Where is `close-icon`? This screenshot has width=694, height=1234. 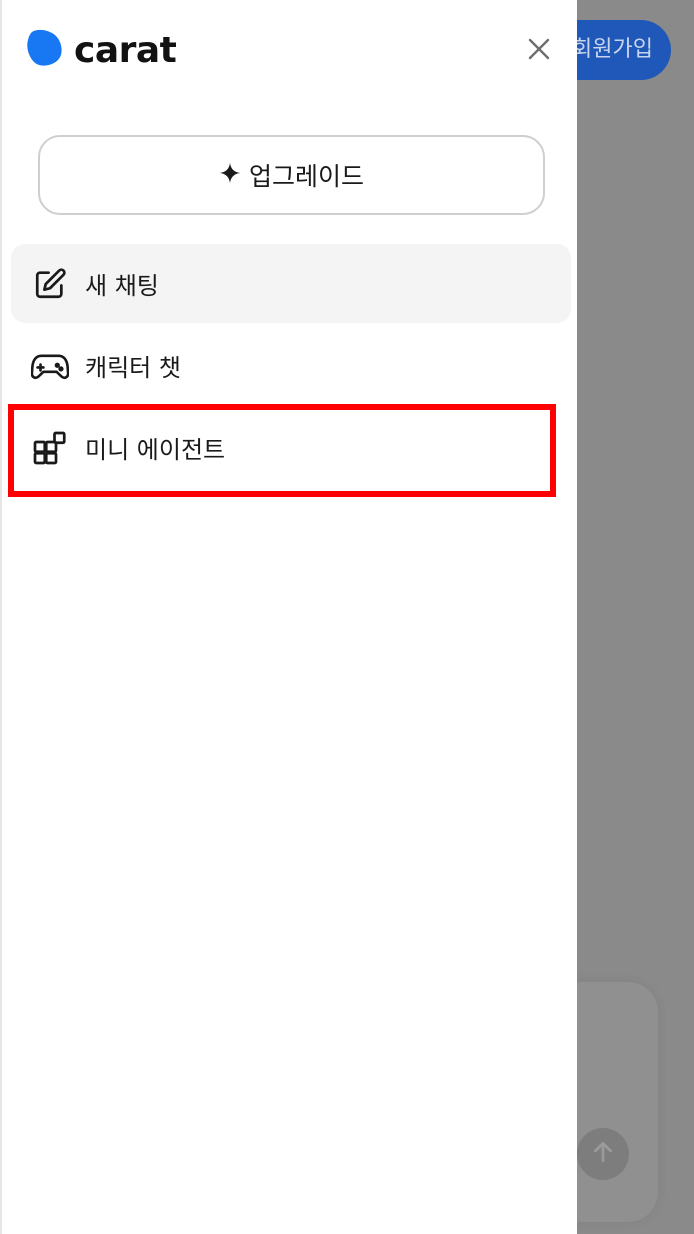 close-icon is located at coordinates (539, 51).